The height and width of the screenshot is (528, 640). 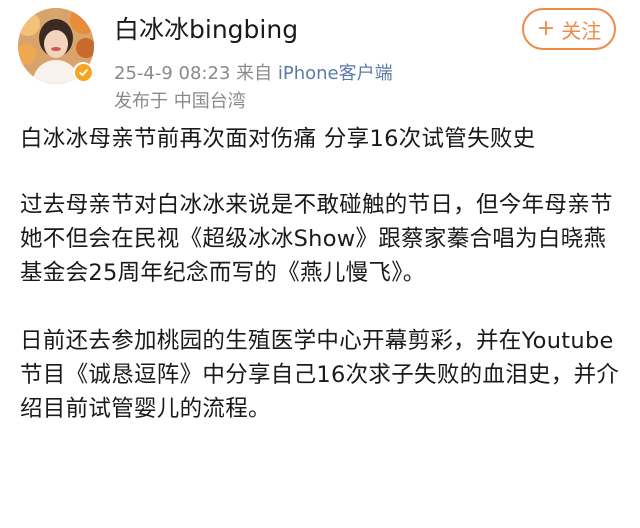 What do you see at coordinates (278, 139) in the screenshot?
I see `post-title: 白冰冰母亲节前再次面对伤痛 分享16次试管失败史` at bounding box center [278, 139].